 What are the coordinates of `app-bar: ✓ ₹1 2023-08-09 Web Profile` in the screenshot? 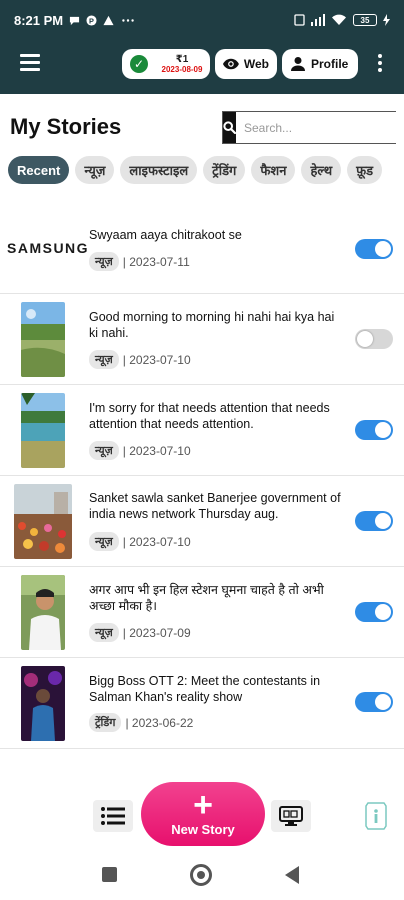 It's located at (202, 64).